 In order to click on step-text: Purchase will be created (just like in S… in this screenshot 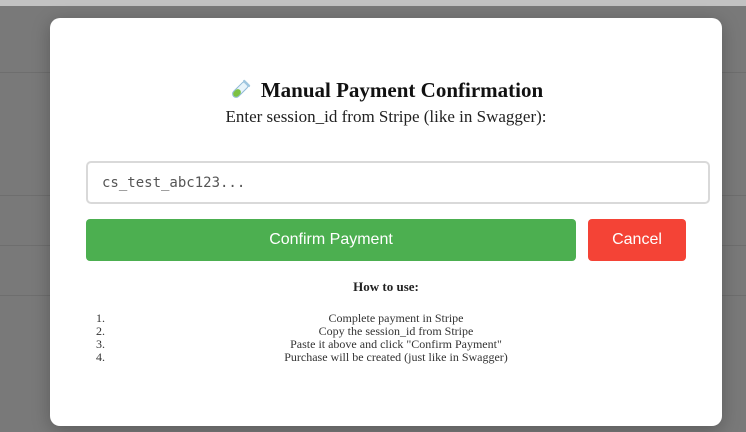, I will do `click(396, 357)`.